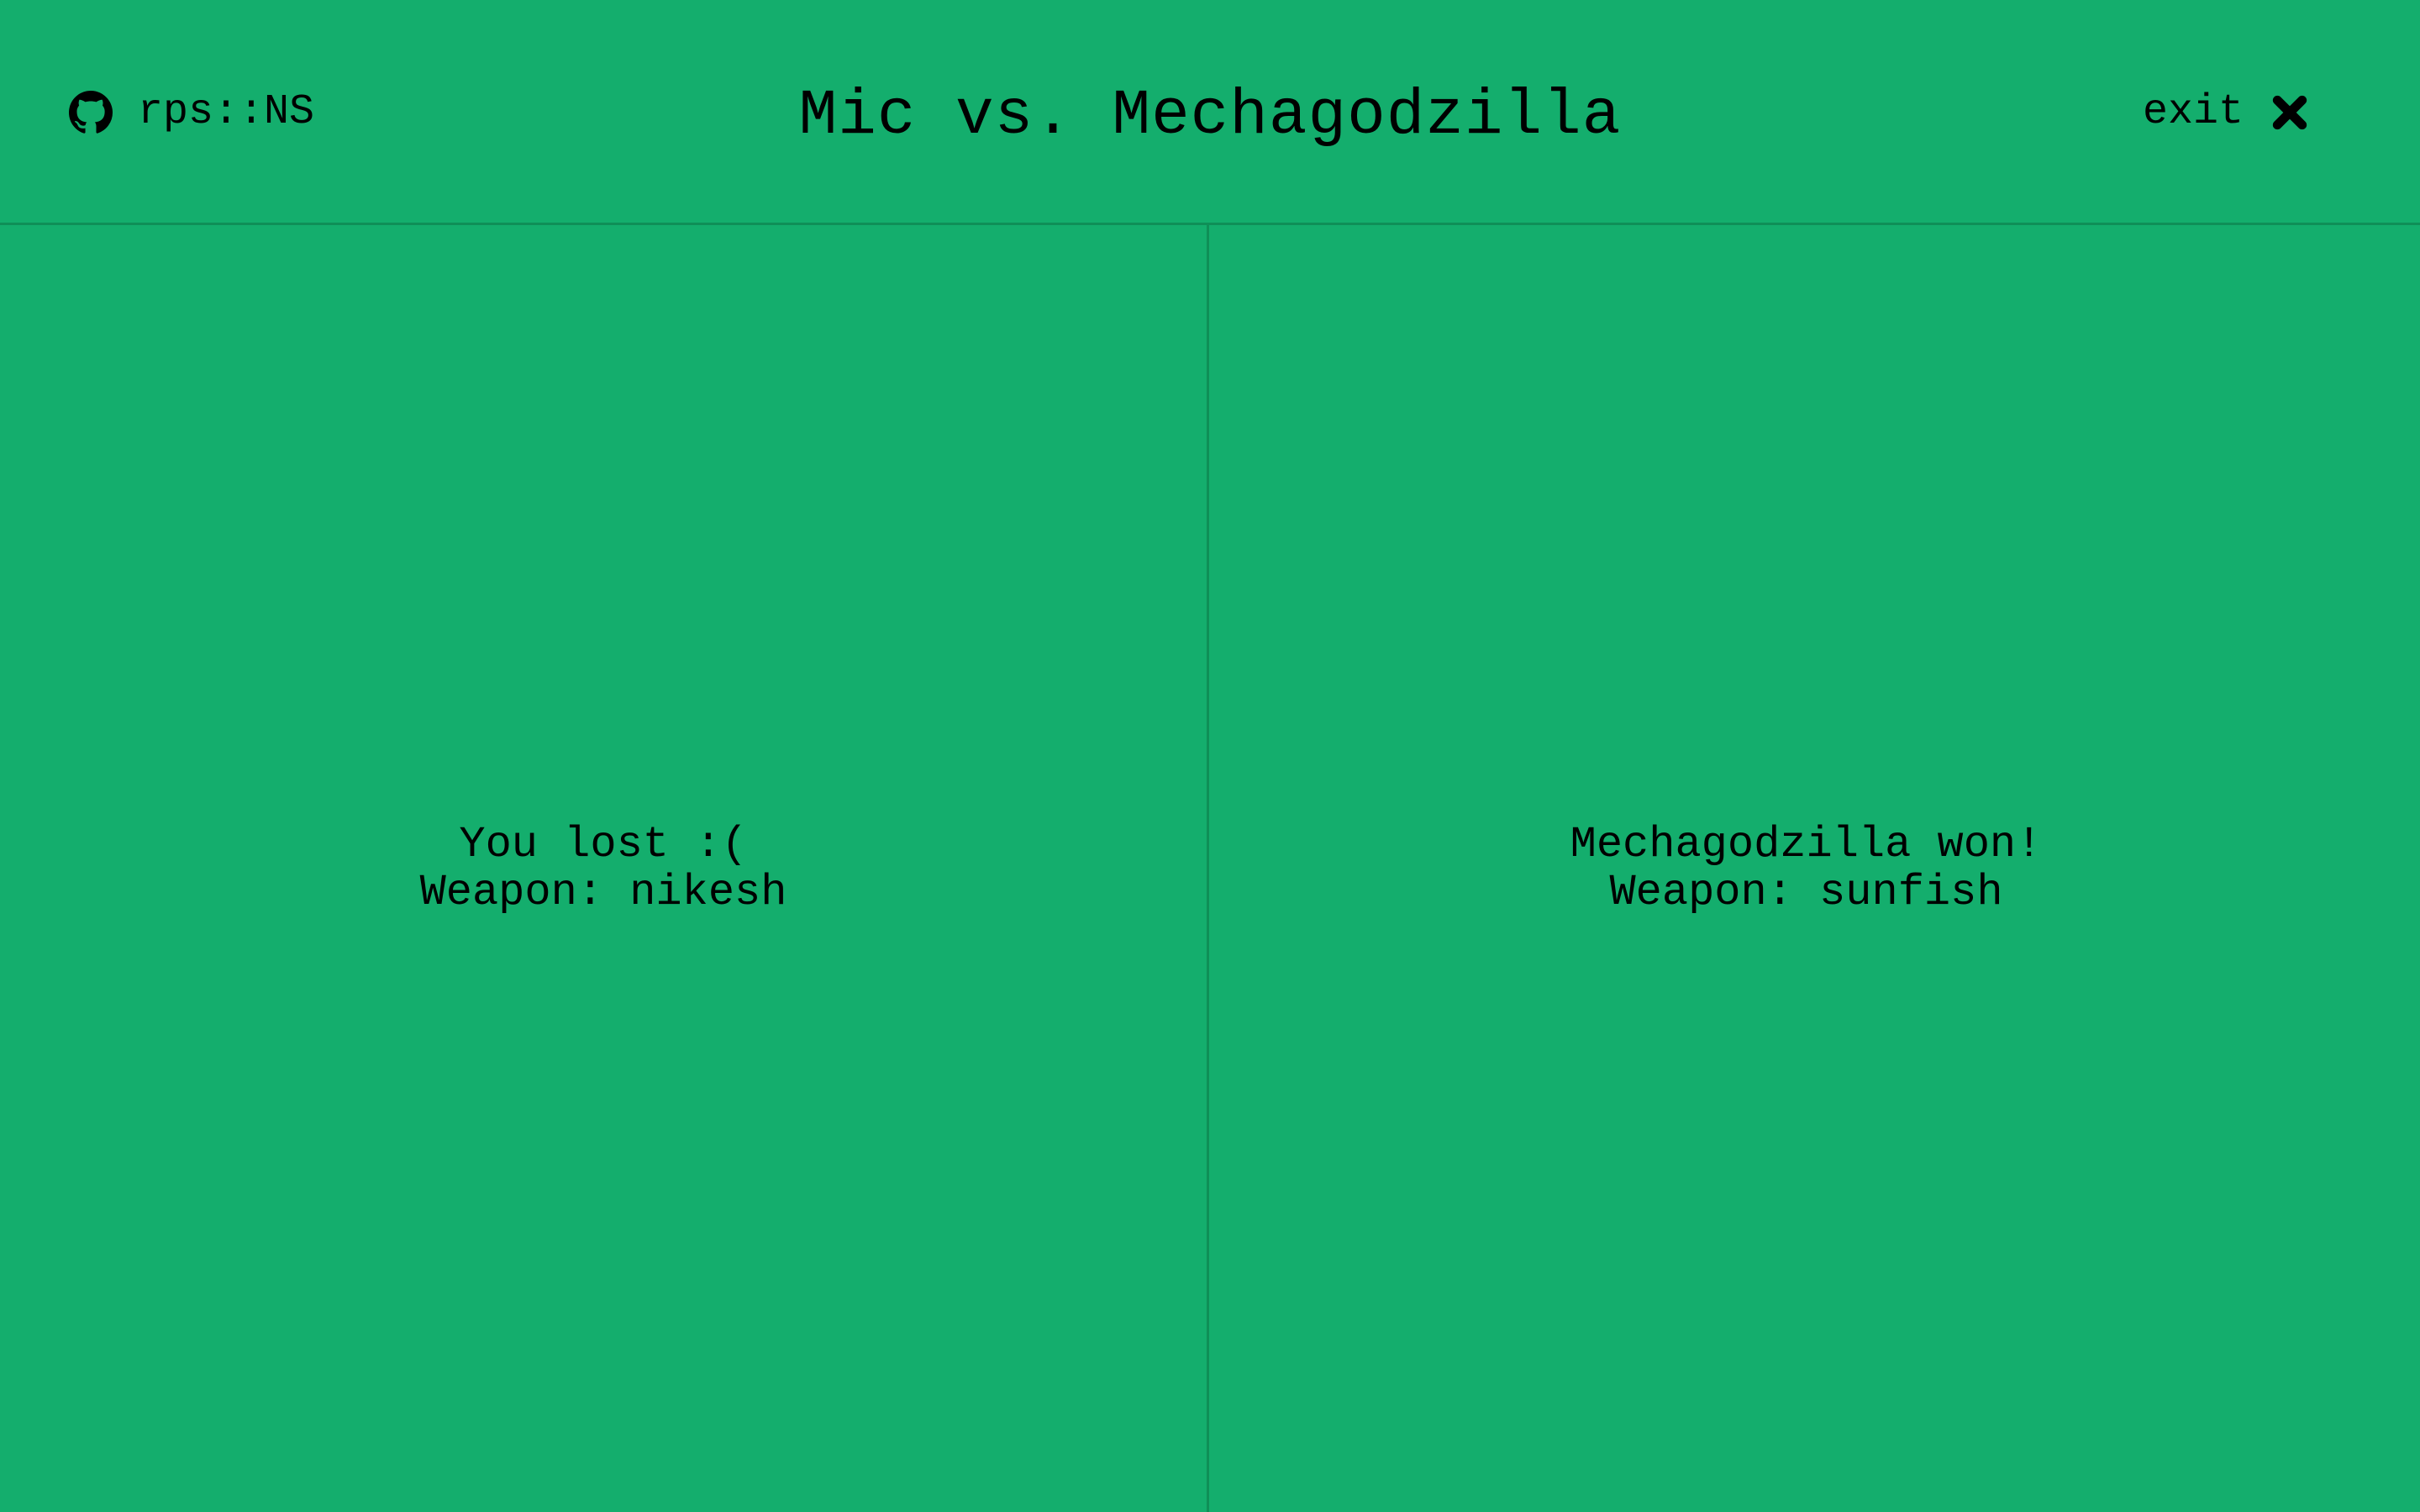 Image resolution: width=2420 pixels, height=1512 pixels. Describe the element at coordinates (603, 844) in the screenshot. I see `player-status: You lost :(` at that location.